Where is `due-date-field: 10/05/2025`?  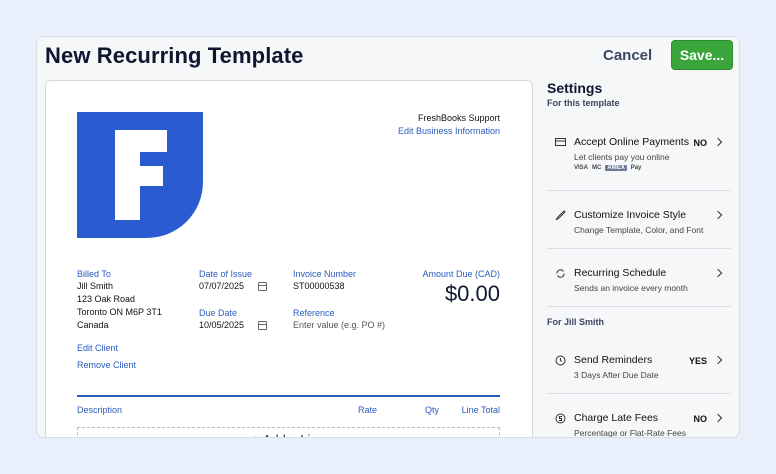
due-date-field: 10/05/2025 is located at coordinates (233, 325).